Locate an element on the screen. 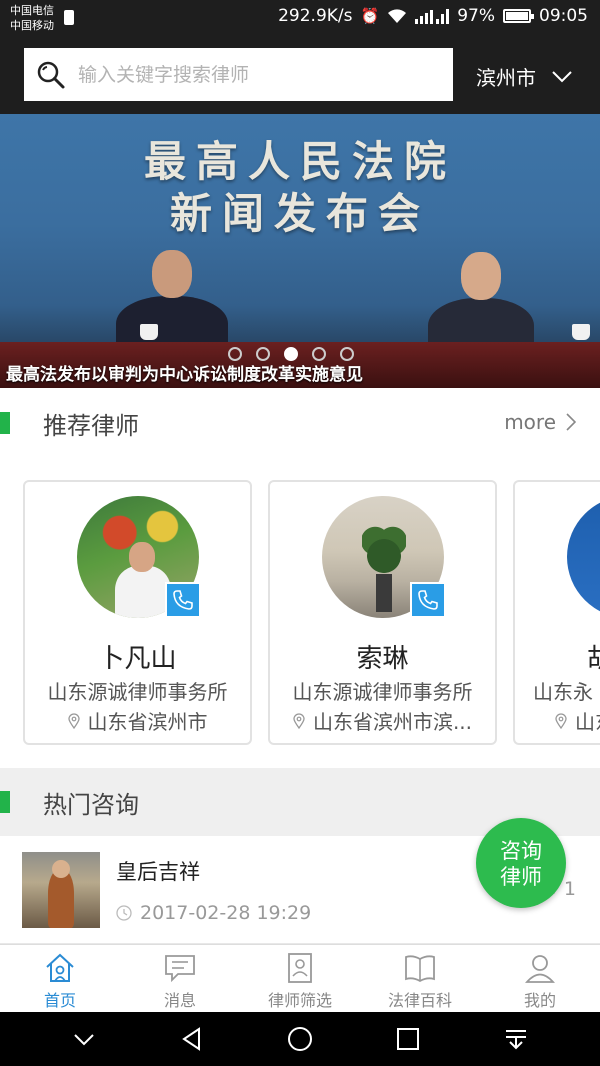 The image size is (600, 1066). notification-pulldown-icon is located at coordinates (516, 1039).